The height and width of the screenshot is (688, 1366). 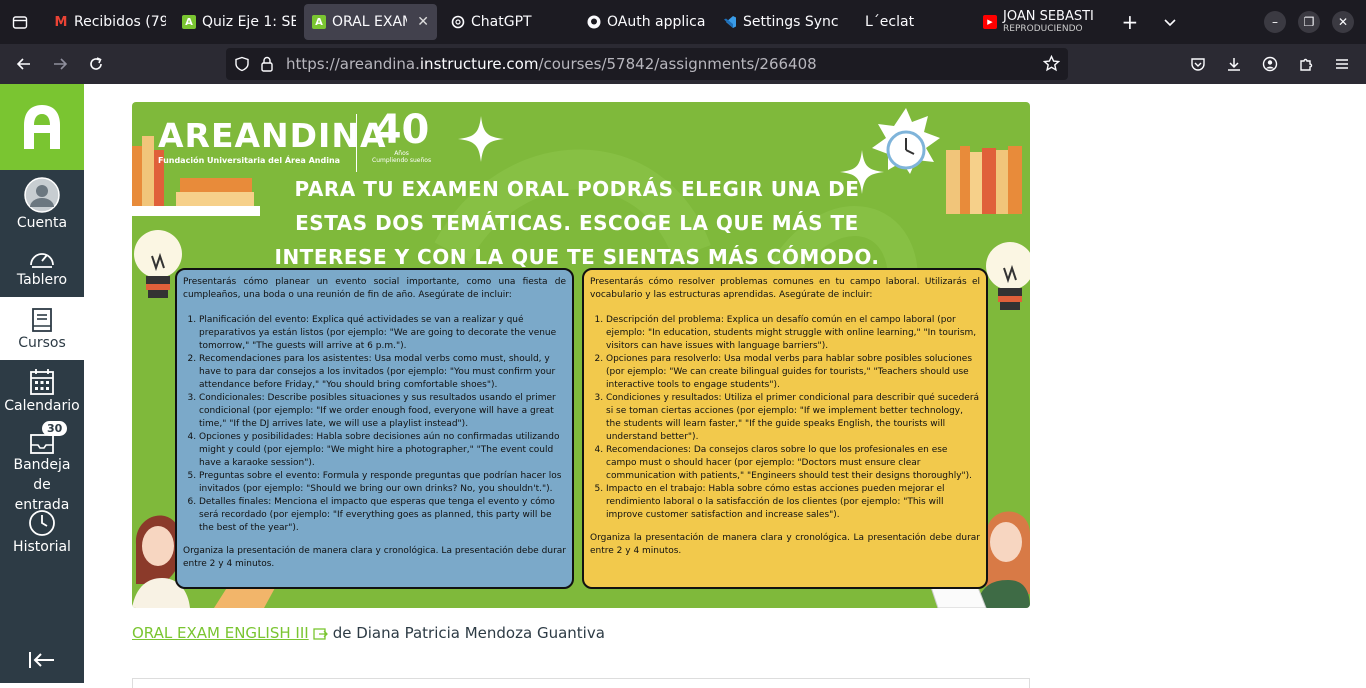 I want to click on extensions-button, so click(x=1306, y=64).